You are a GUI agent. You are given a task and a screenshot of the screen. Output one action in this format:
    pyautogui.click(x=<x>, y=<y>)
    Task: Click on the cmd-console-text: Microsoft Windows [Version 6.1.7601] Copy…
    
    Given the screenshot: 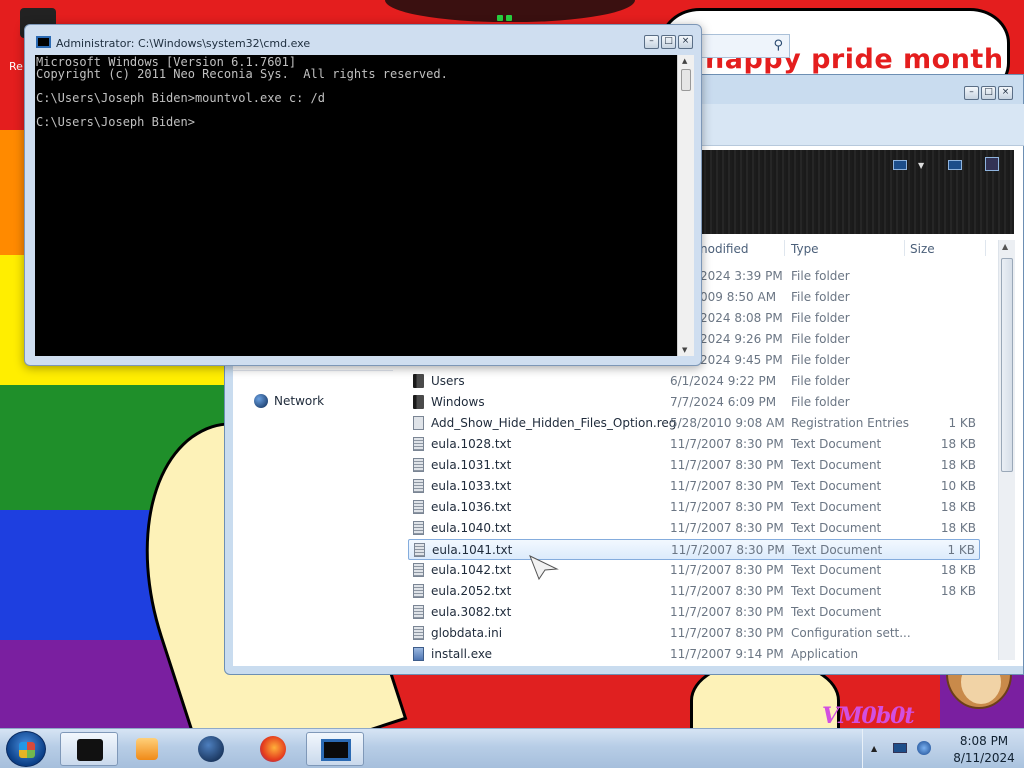 What is the action you would take?
    pyautogui.click(x=242, y=92)
    